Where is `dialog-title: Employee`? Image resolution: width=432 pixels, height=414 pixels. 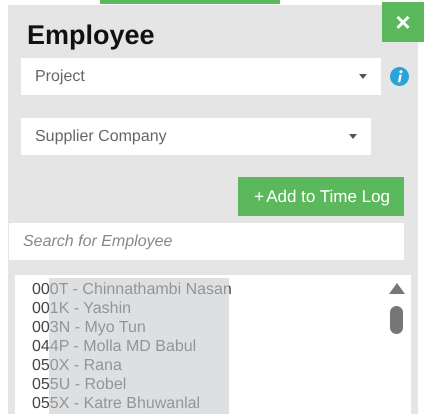
dialog-title: Employee is located at coordinates (91, 35).